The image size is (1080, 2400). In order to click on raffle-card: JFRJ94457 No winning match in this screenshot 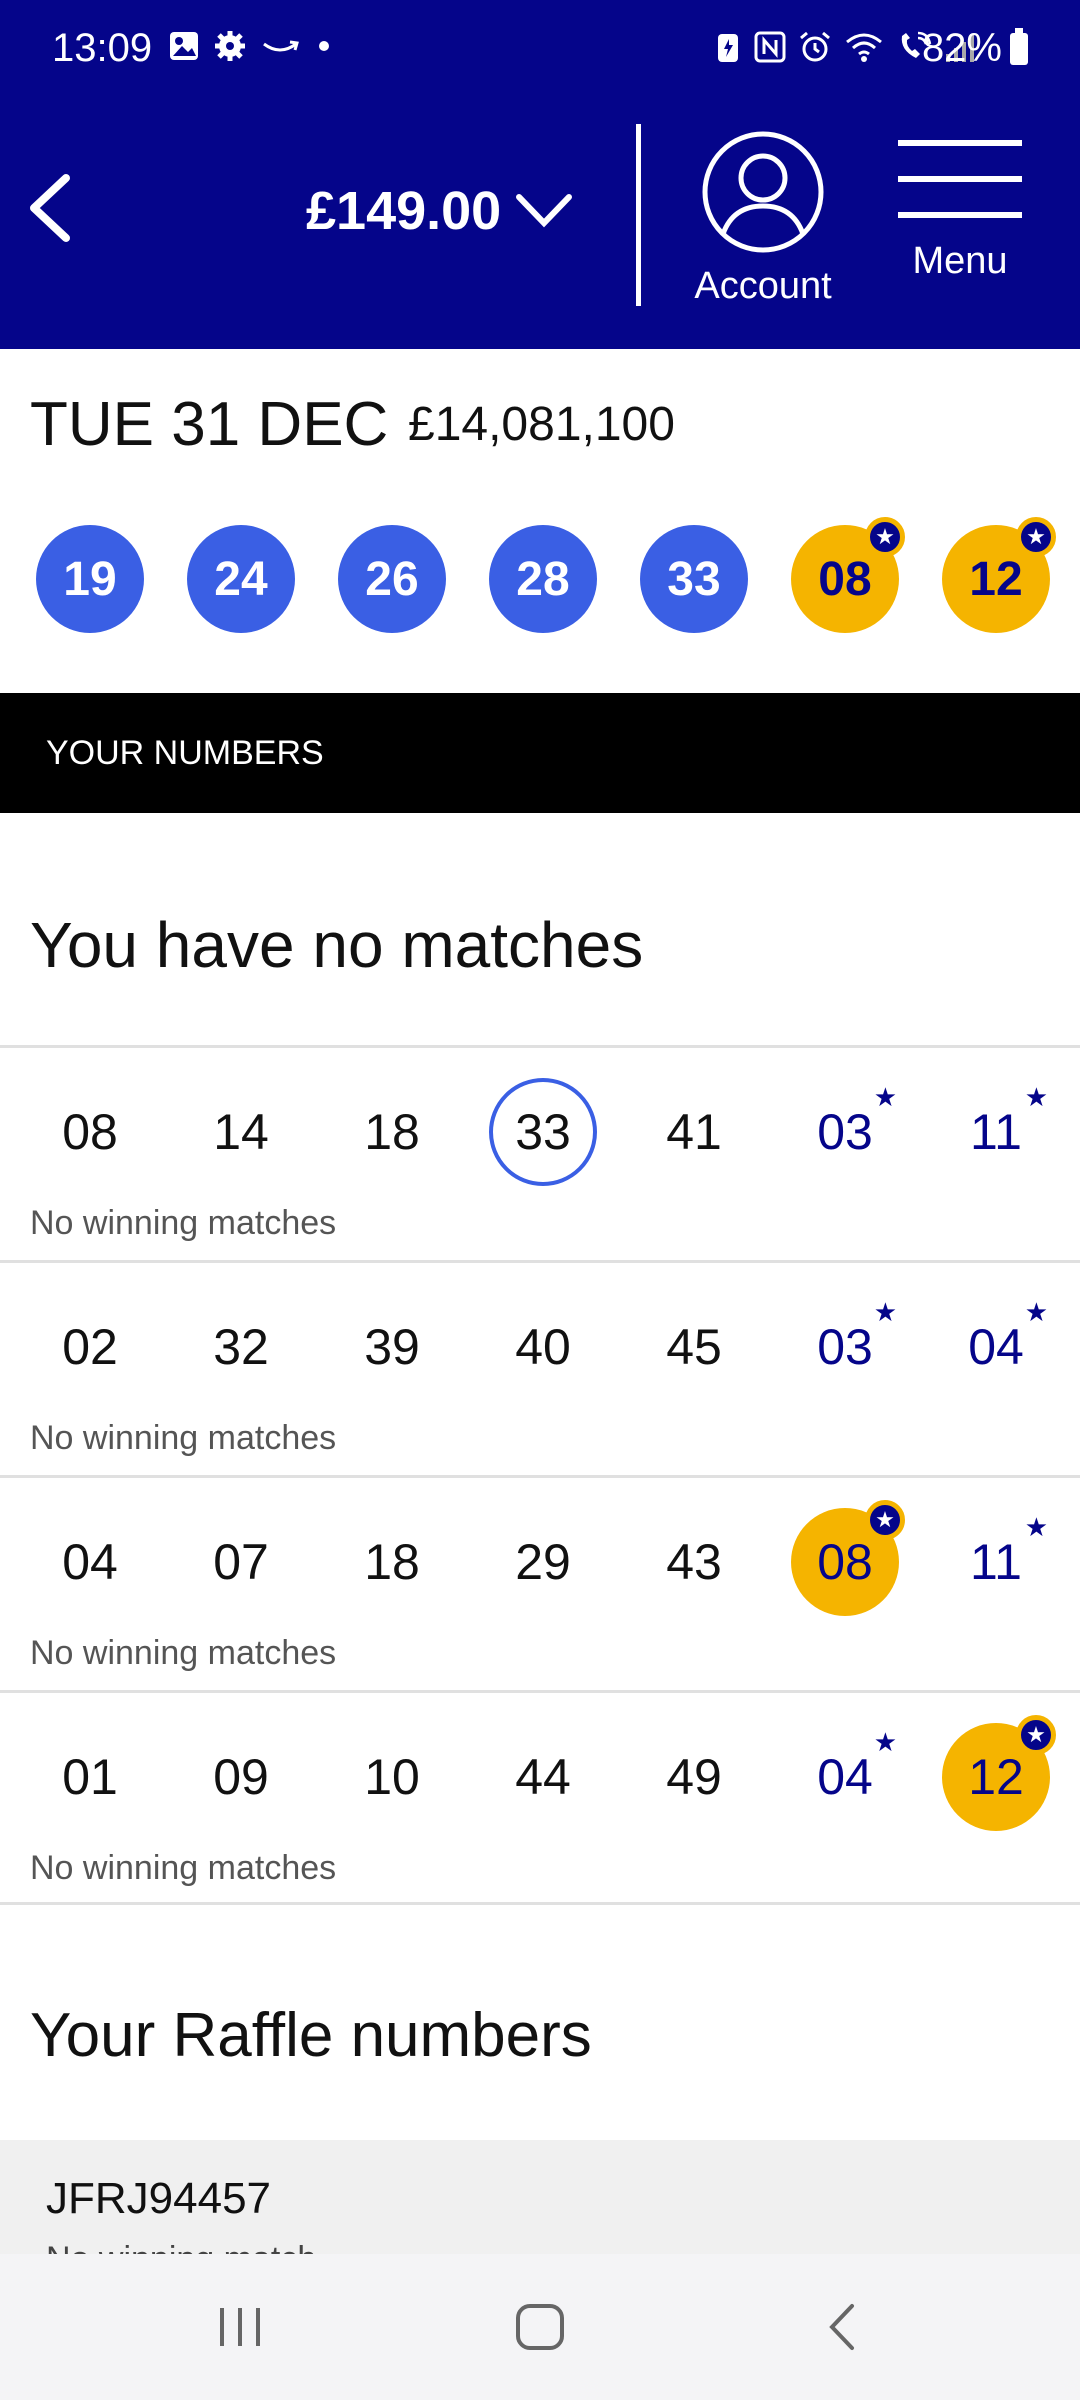, I will do `click(540, 2209)`.